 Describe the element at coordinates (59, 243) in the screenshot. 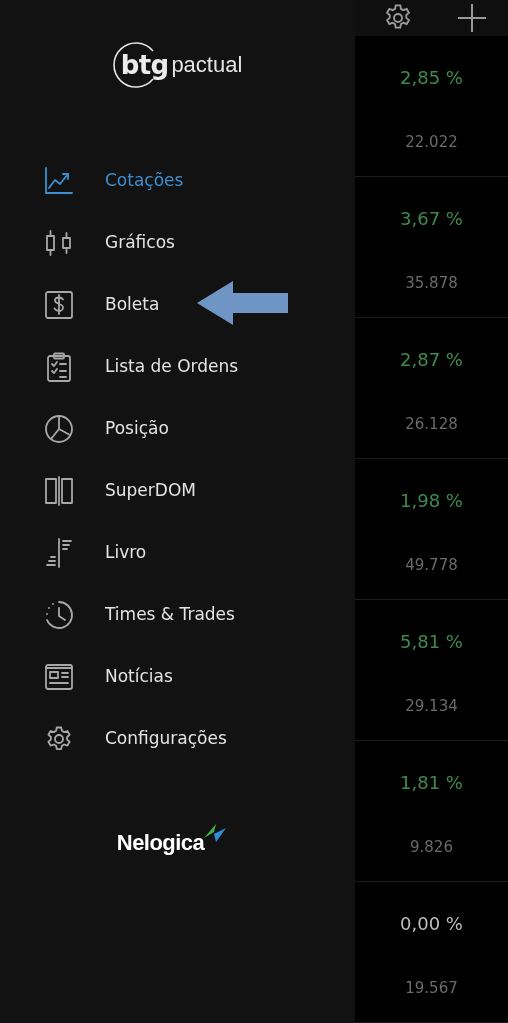

I see `candlestick-icon` at that location.